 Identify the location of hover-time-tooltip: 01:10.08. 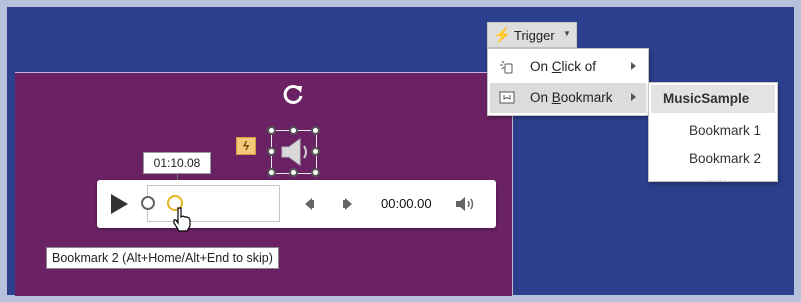
(177, 163).